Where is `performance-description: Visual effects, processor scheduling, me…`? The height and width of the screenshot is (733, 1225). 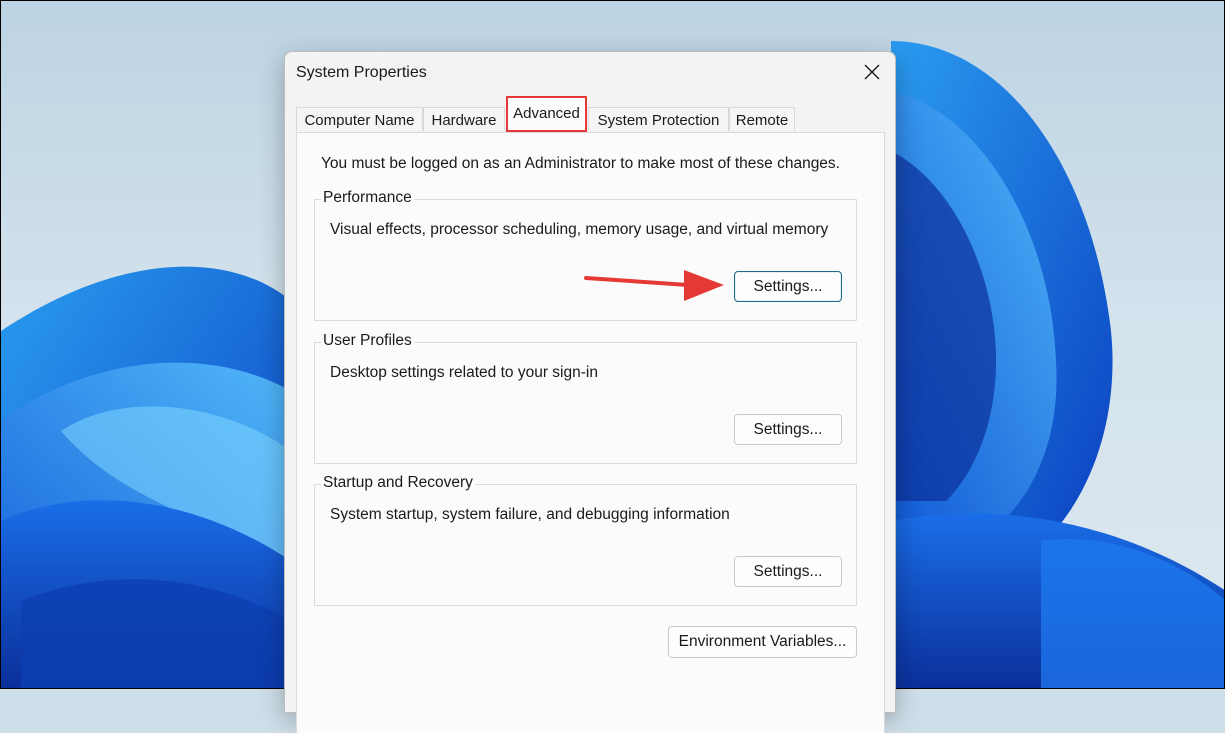 performance-description: Visual effects, processor scheduling, me… is located at coordinates (579, 229).